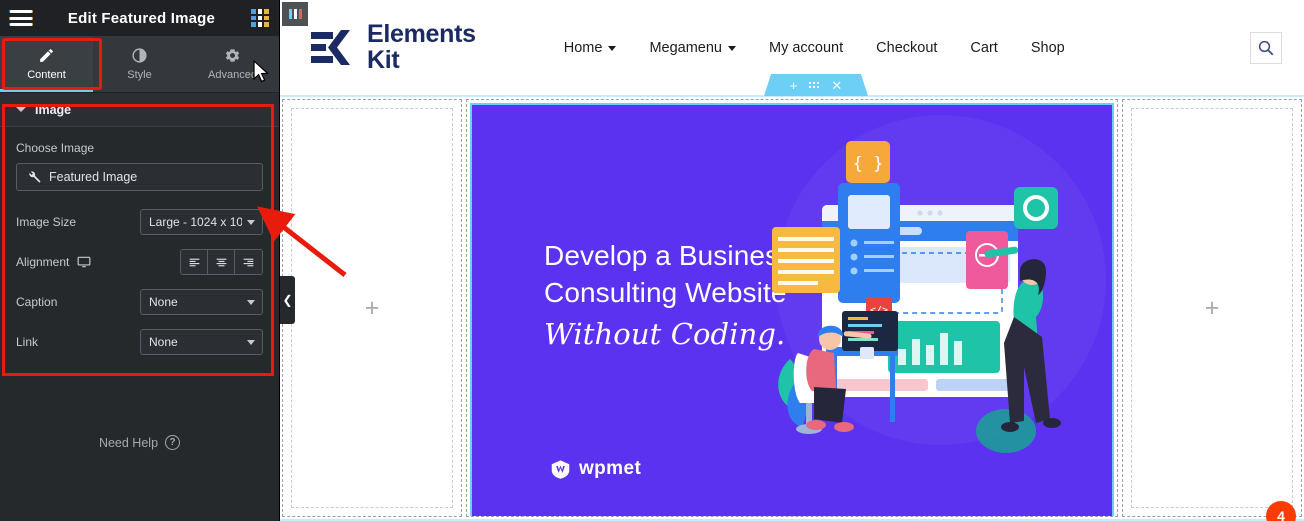  Describe the element at coordinates (55, 148) in the screenshot. I see `choose-image-label: Choose Image` at that location.